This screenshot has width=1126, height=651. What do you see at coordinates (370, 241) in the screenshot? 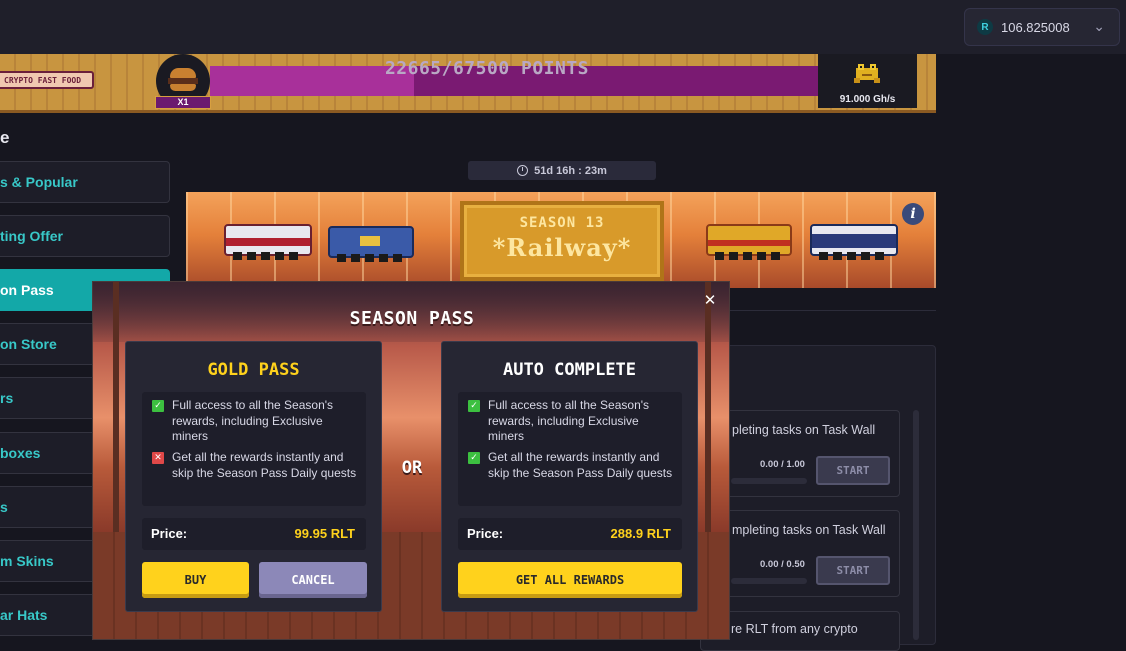
I see `train-window` at bounding box center [370, 241].